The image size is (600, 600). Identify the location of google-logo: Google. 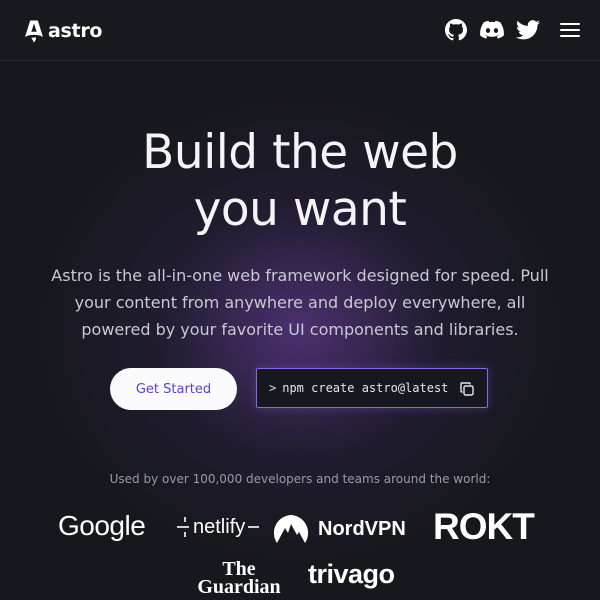
(102, 525).